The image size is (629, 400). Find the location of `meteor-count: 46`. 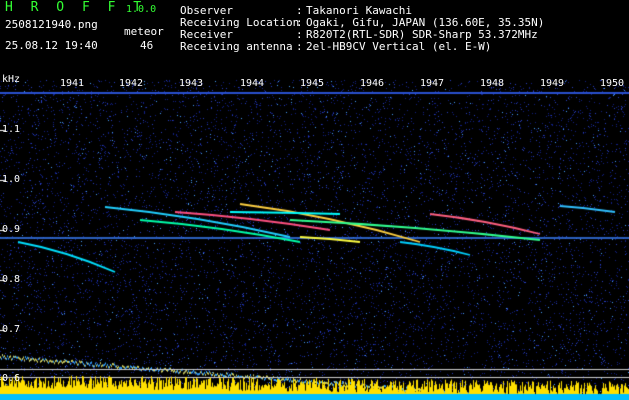

meteor-count: 46 is located at coordinates (147, 45).